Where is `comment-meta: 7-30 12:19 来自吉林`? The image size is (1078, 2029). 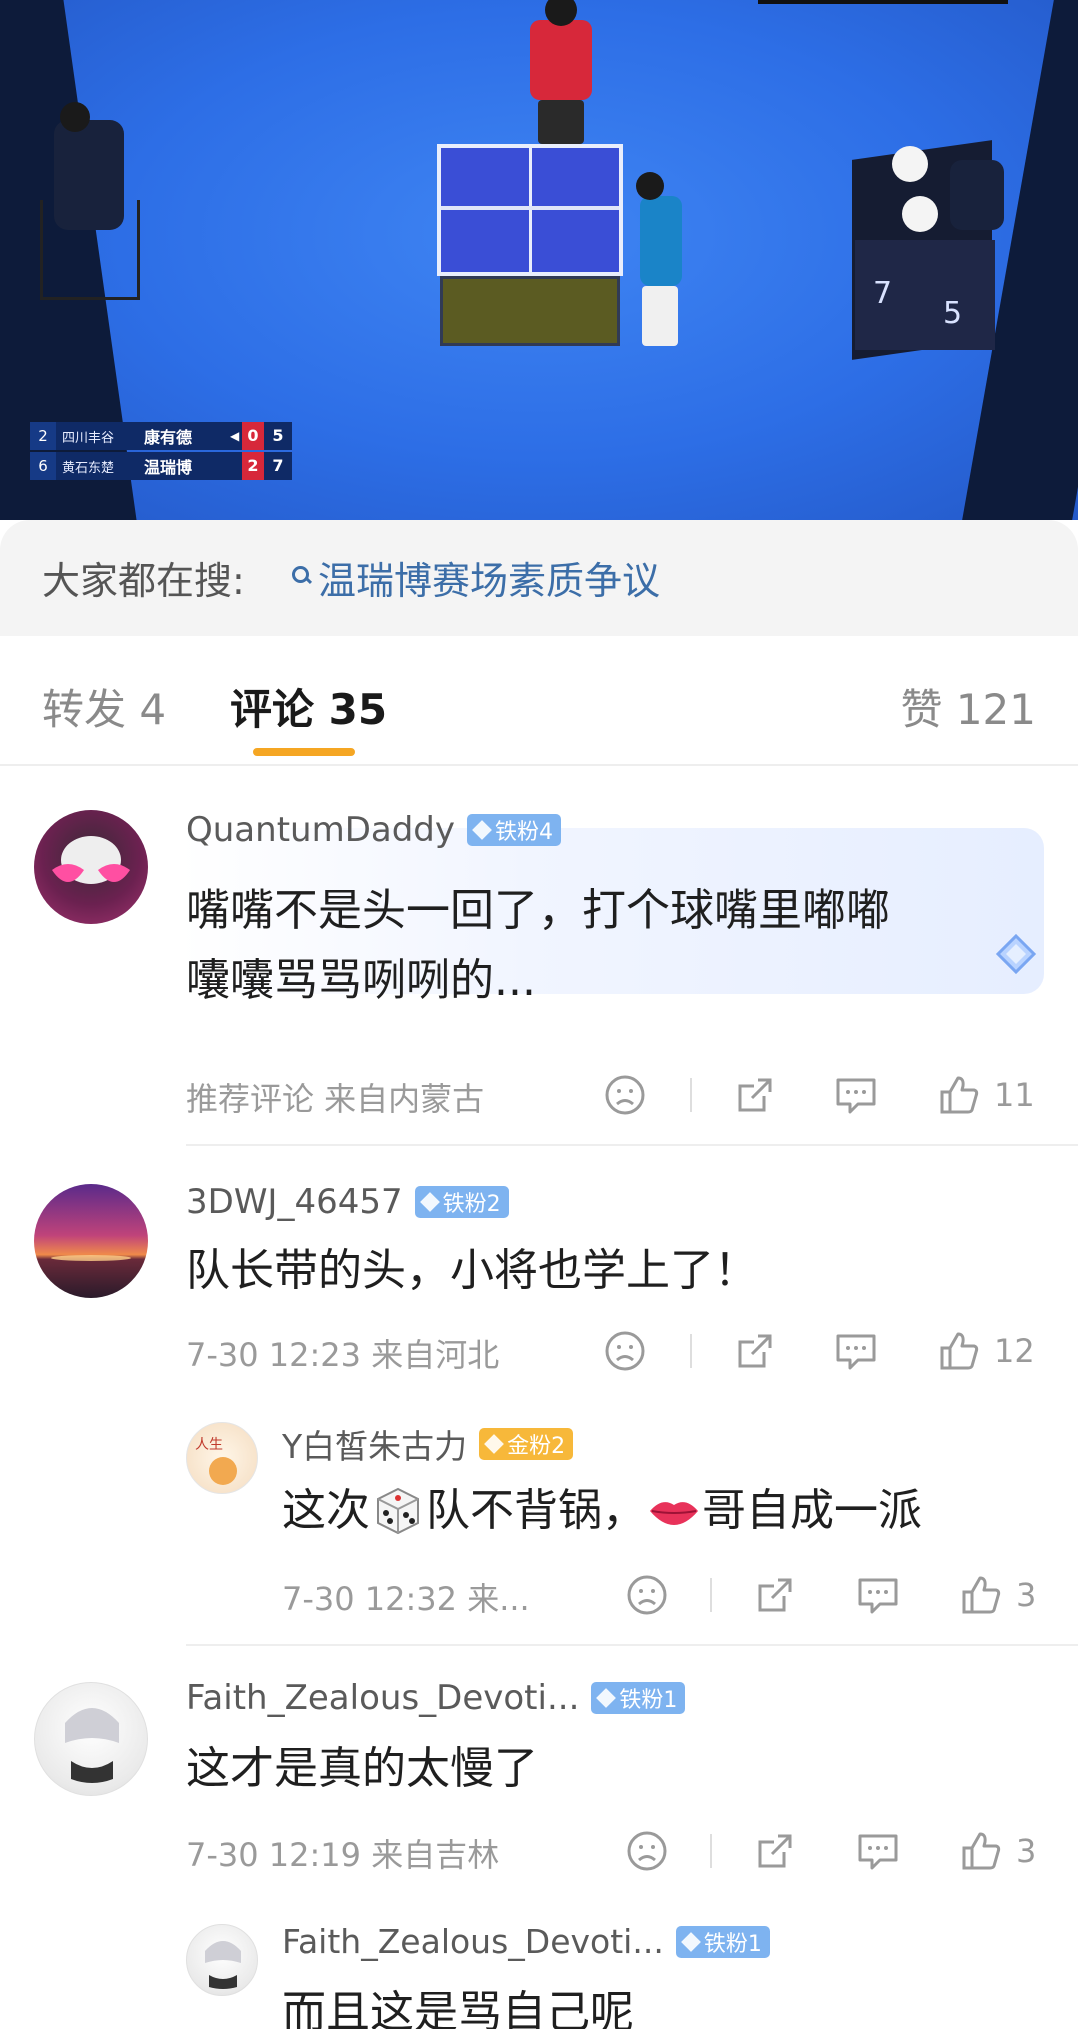
comment-meta: 7-30 12:19 来自吉林 is located at coordinates (343, 1855).